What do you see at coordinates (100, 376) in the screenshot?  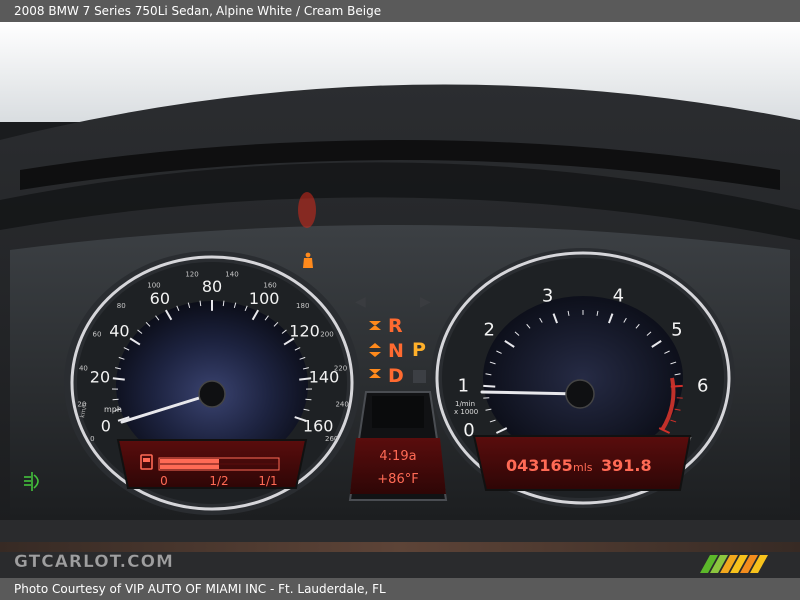 I see `speed-label-20: 20` at bounding box center [100, 376].